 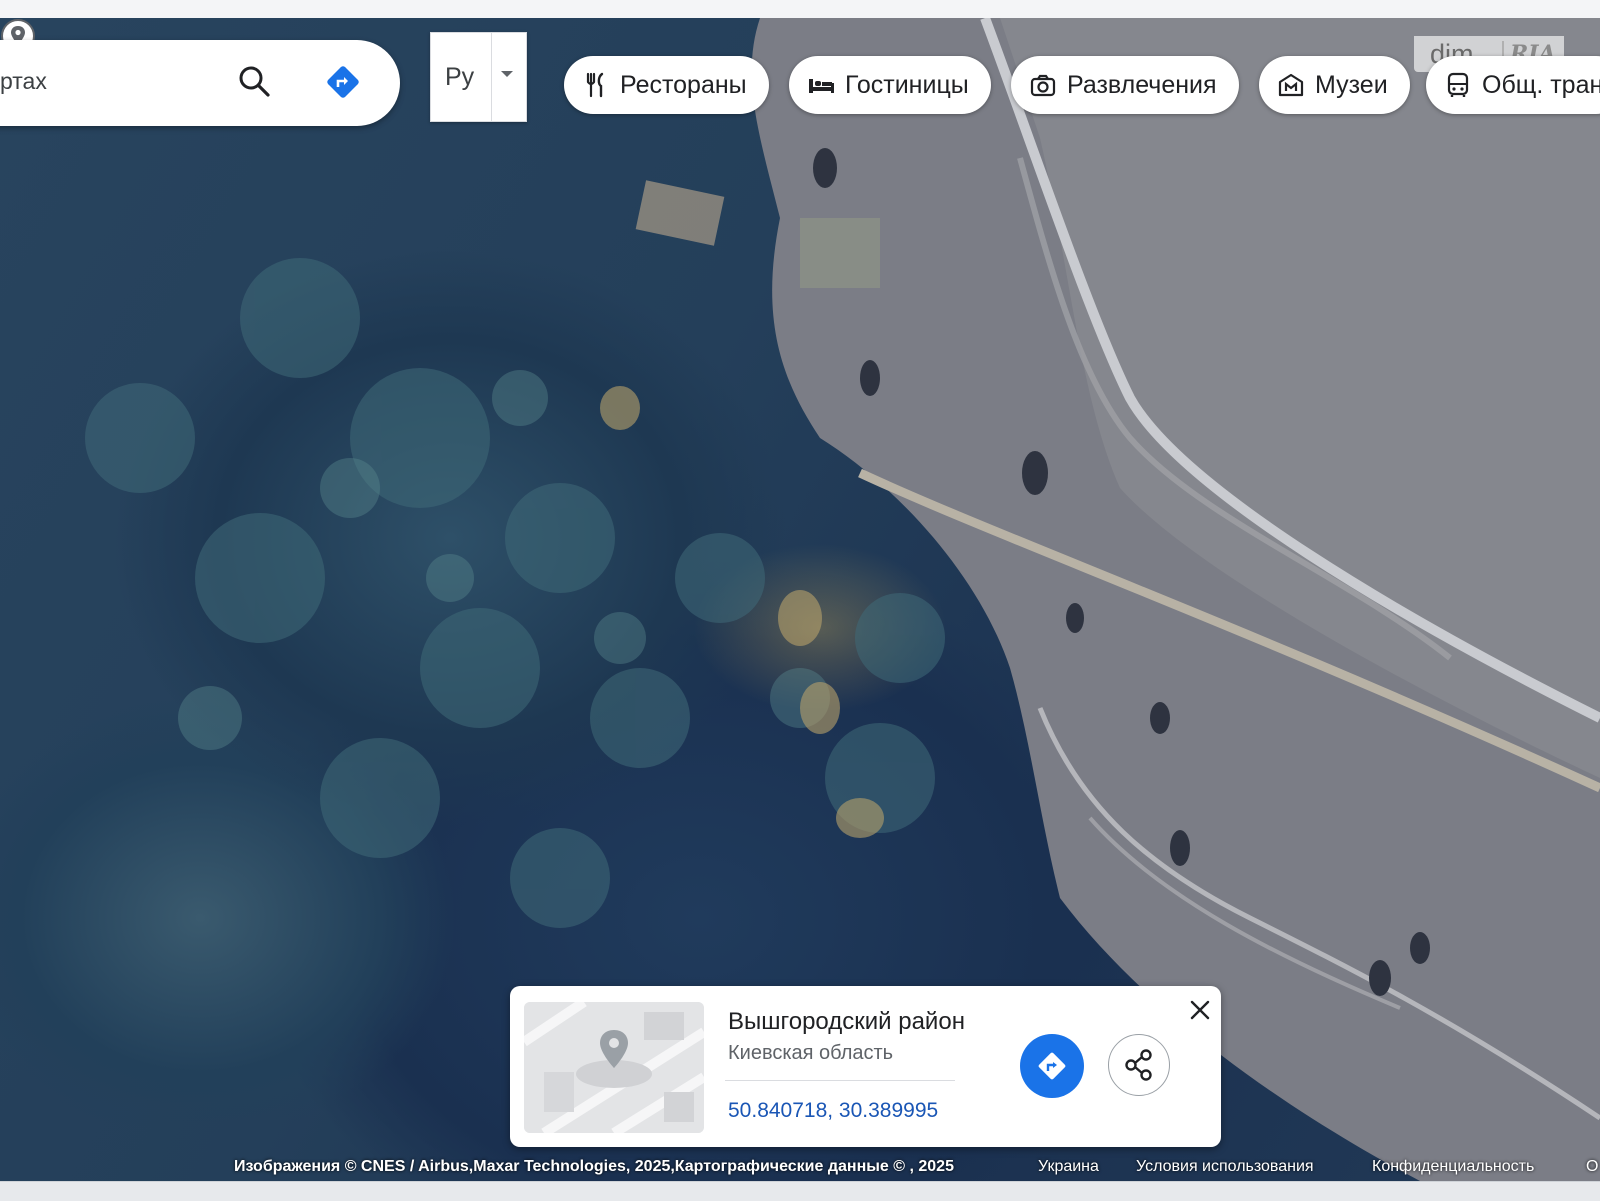 What do you see at coordinates (1142, 84) in the screenshot?
I see `chip-label: Развлечения` at bounding box center [1142, 84].